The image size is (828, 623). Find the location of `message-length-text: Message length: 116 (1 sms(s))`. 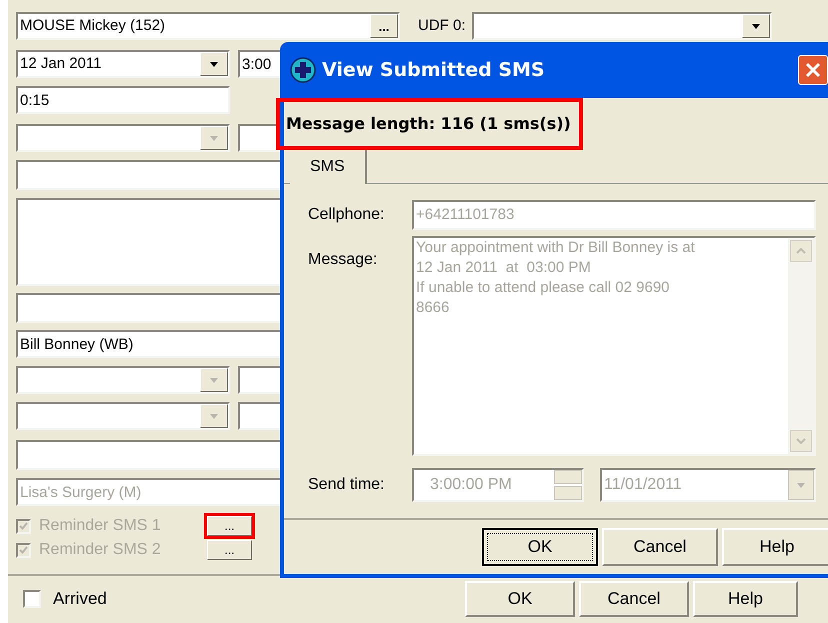

message-length-text: Message length: 116 (1 sms(s)) is located at coordinates (429, 124).